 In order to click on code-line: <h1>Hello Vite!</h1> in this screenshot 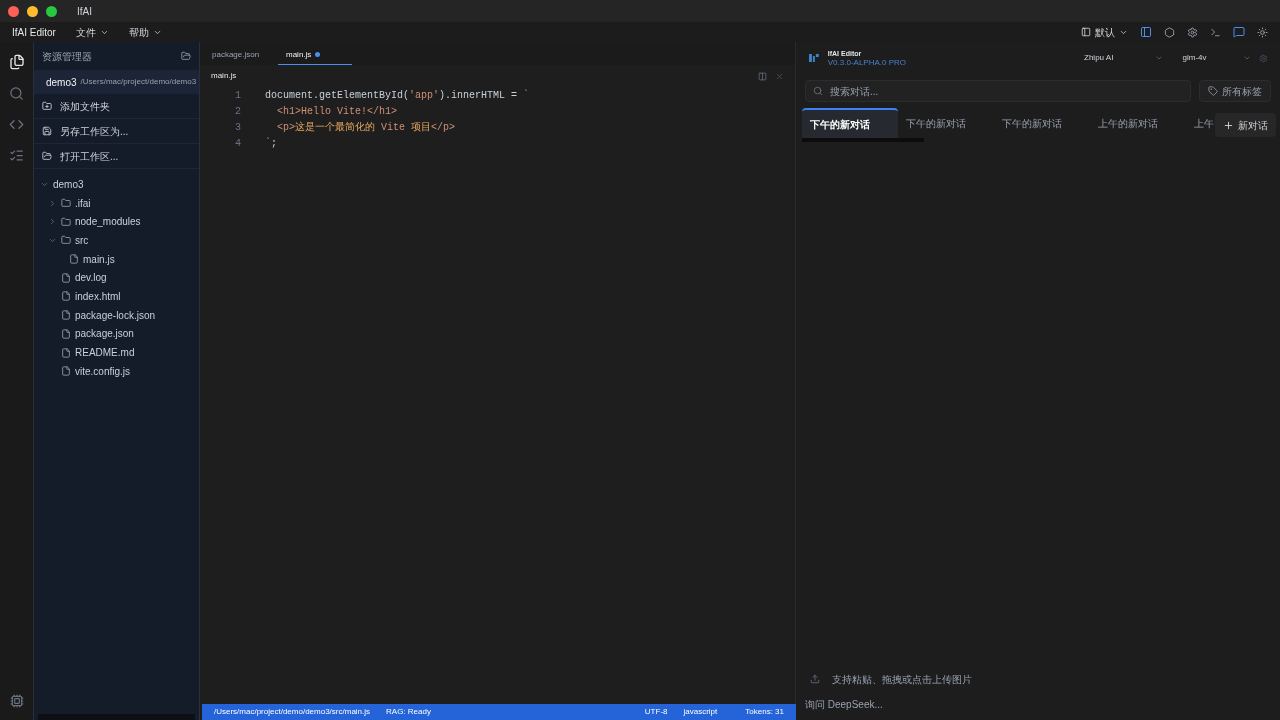, I will do `click(337, 111)`.